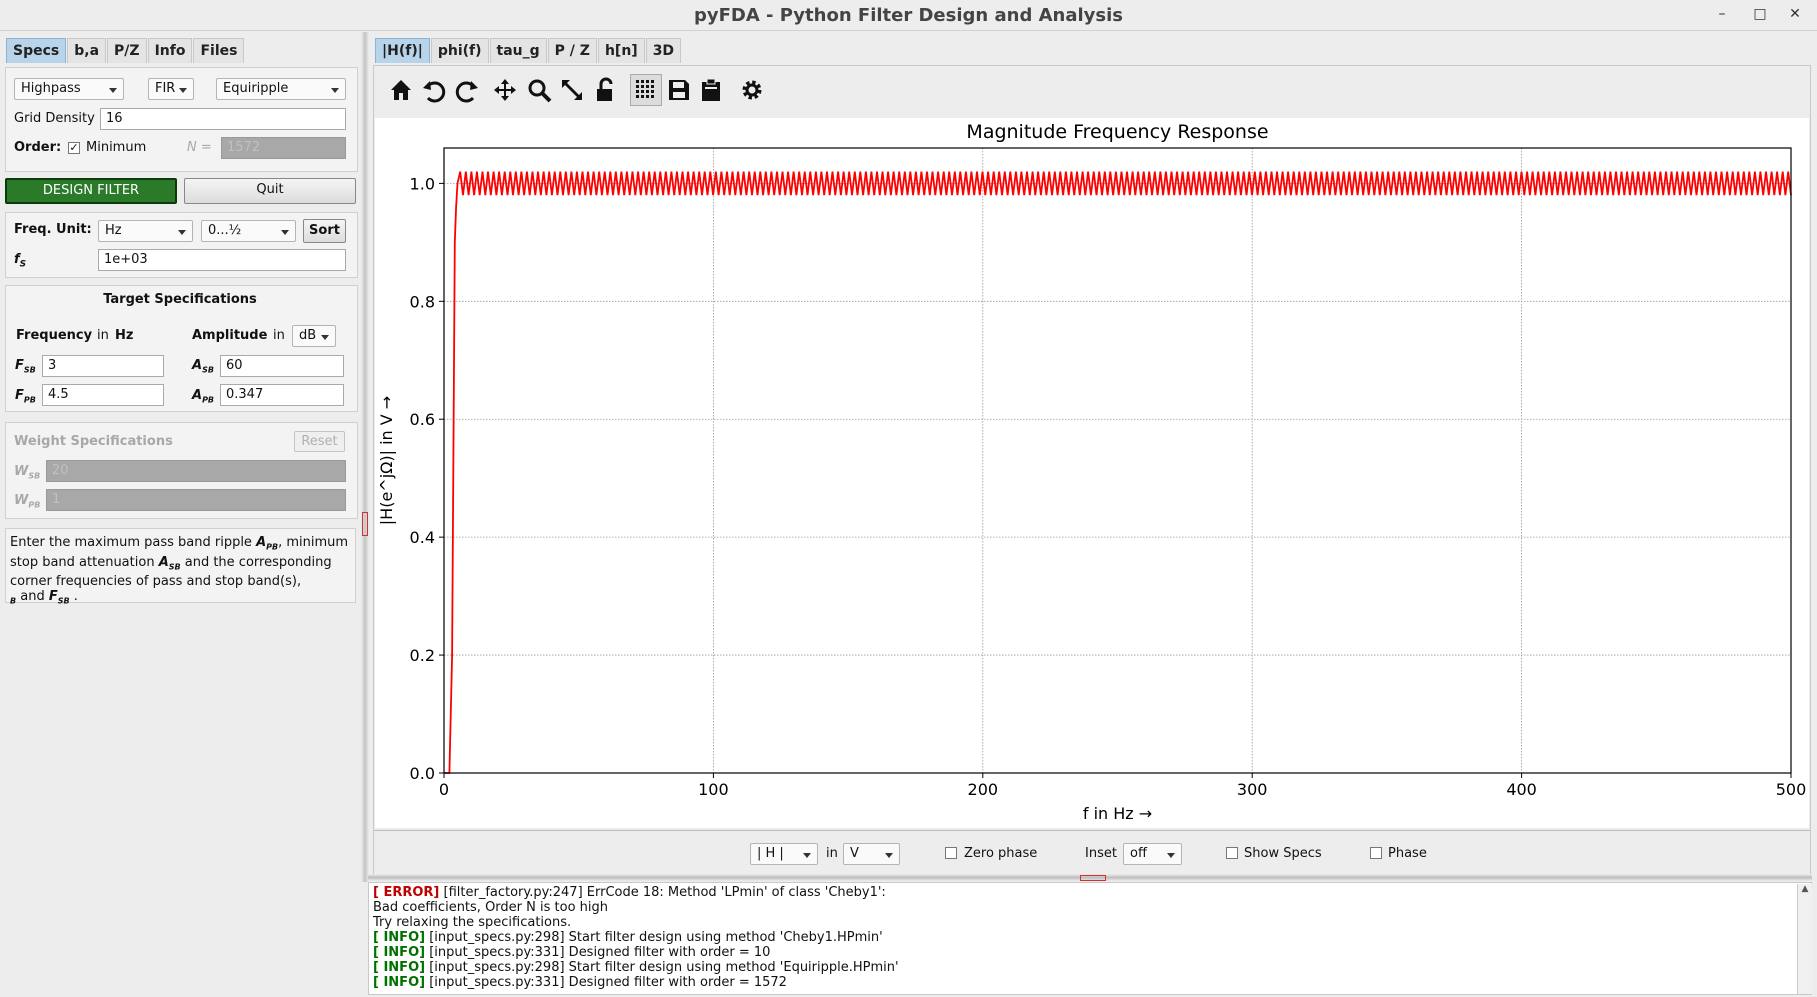 This screenshot has height=997, width=1817. Describe the element at coordinates (103, 335) in the screenshot. I see `frequency-in-label: in` at that location.